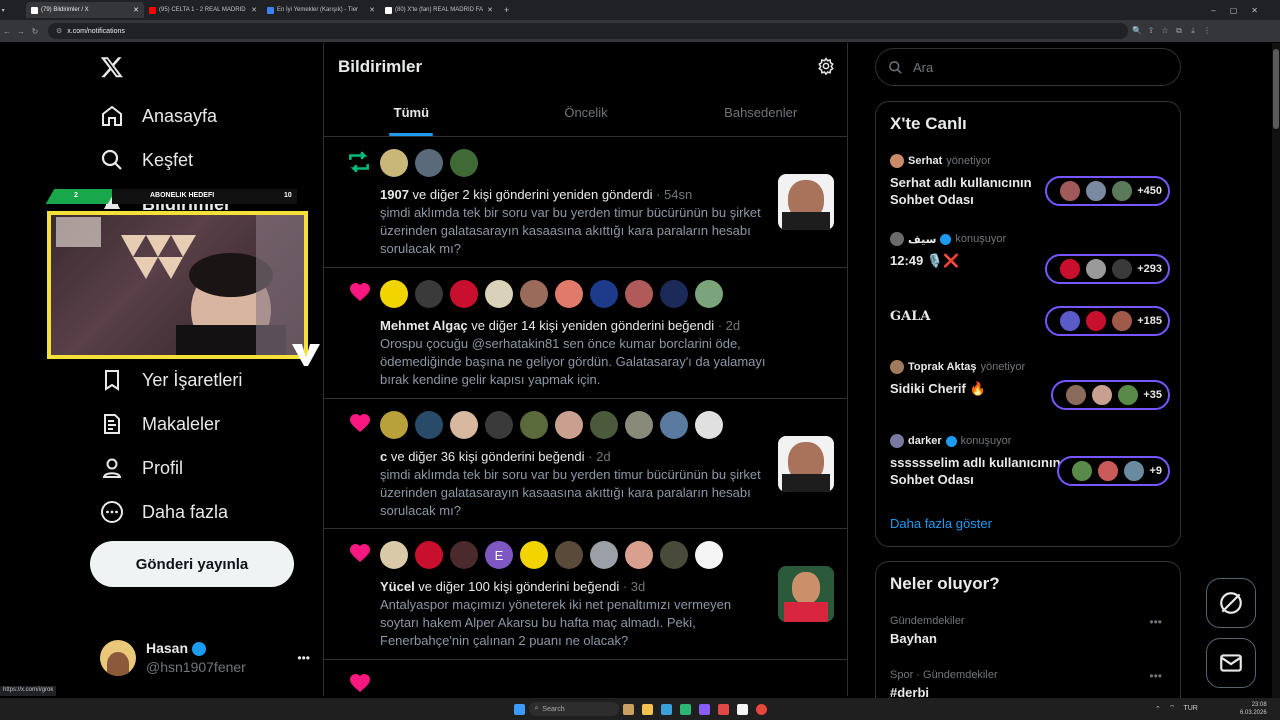  Describe the element at coordinates (158, 116) in the screenshot. I see `sidebar-item-home: Anasayfa` at that location.